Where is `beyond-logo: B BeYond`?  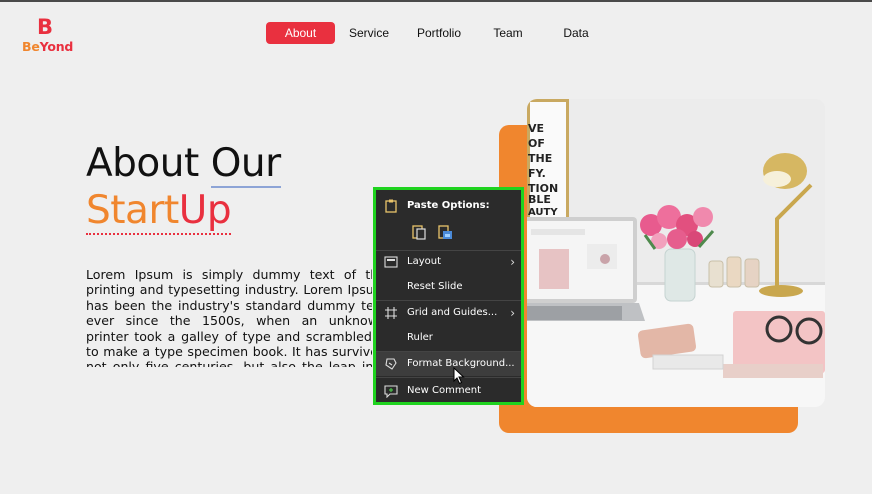 beyond-logo: B BeYond is located at coordinates (47, 36).